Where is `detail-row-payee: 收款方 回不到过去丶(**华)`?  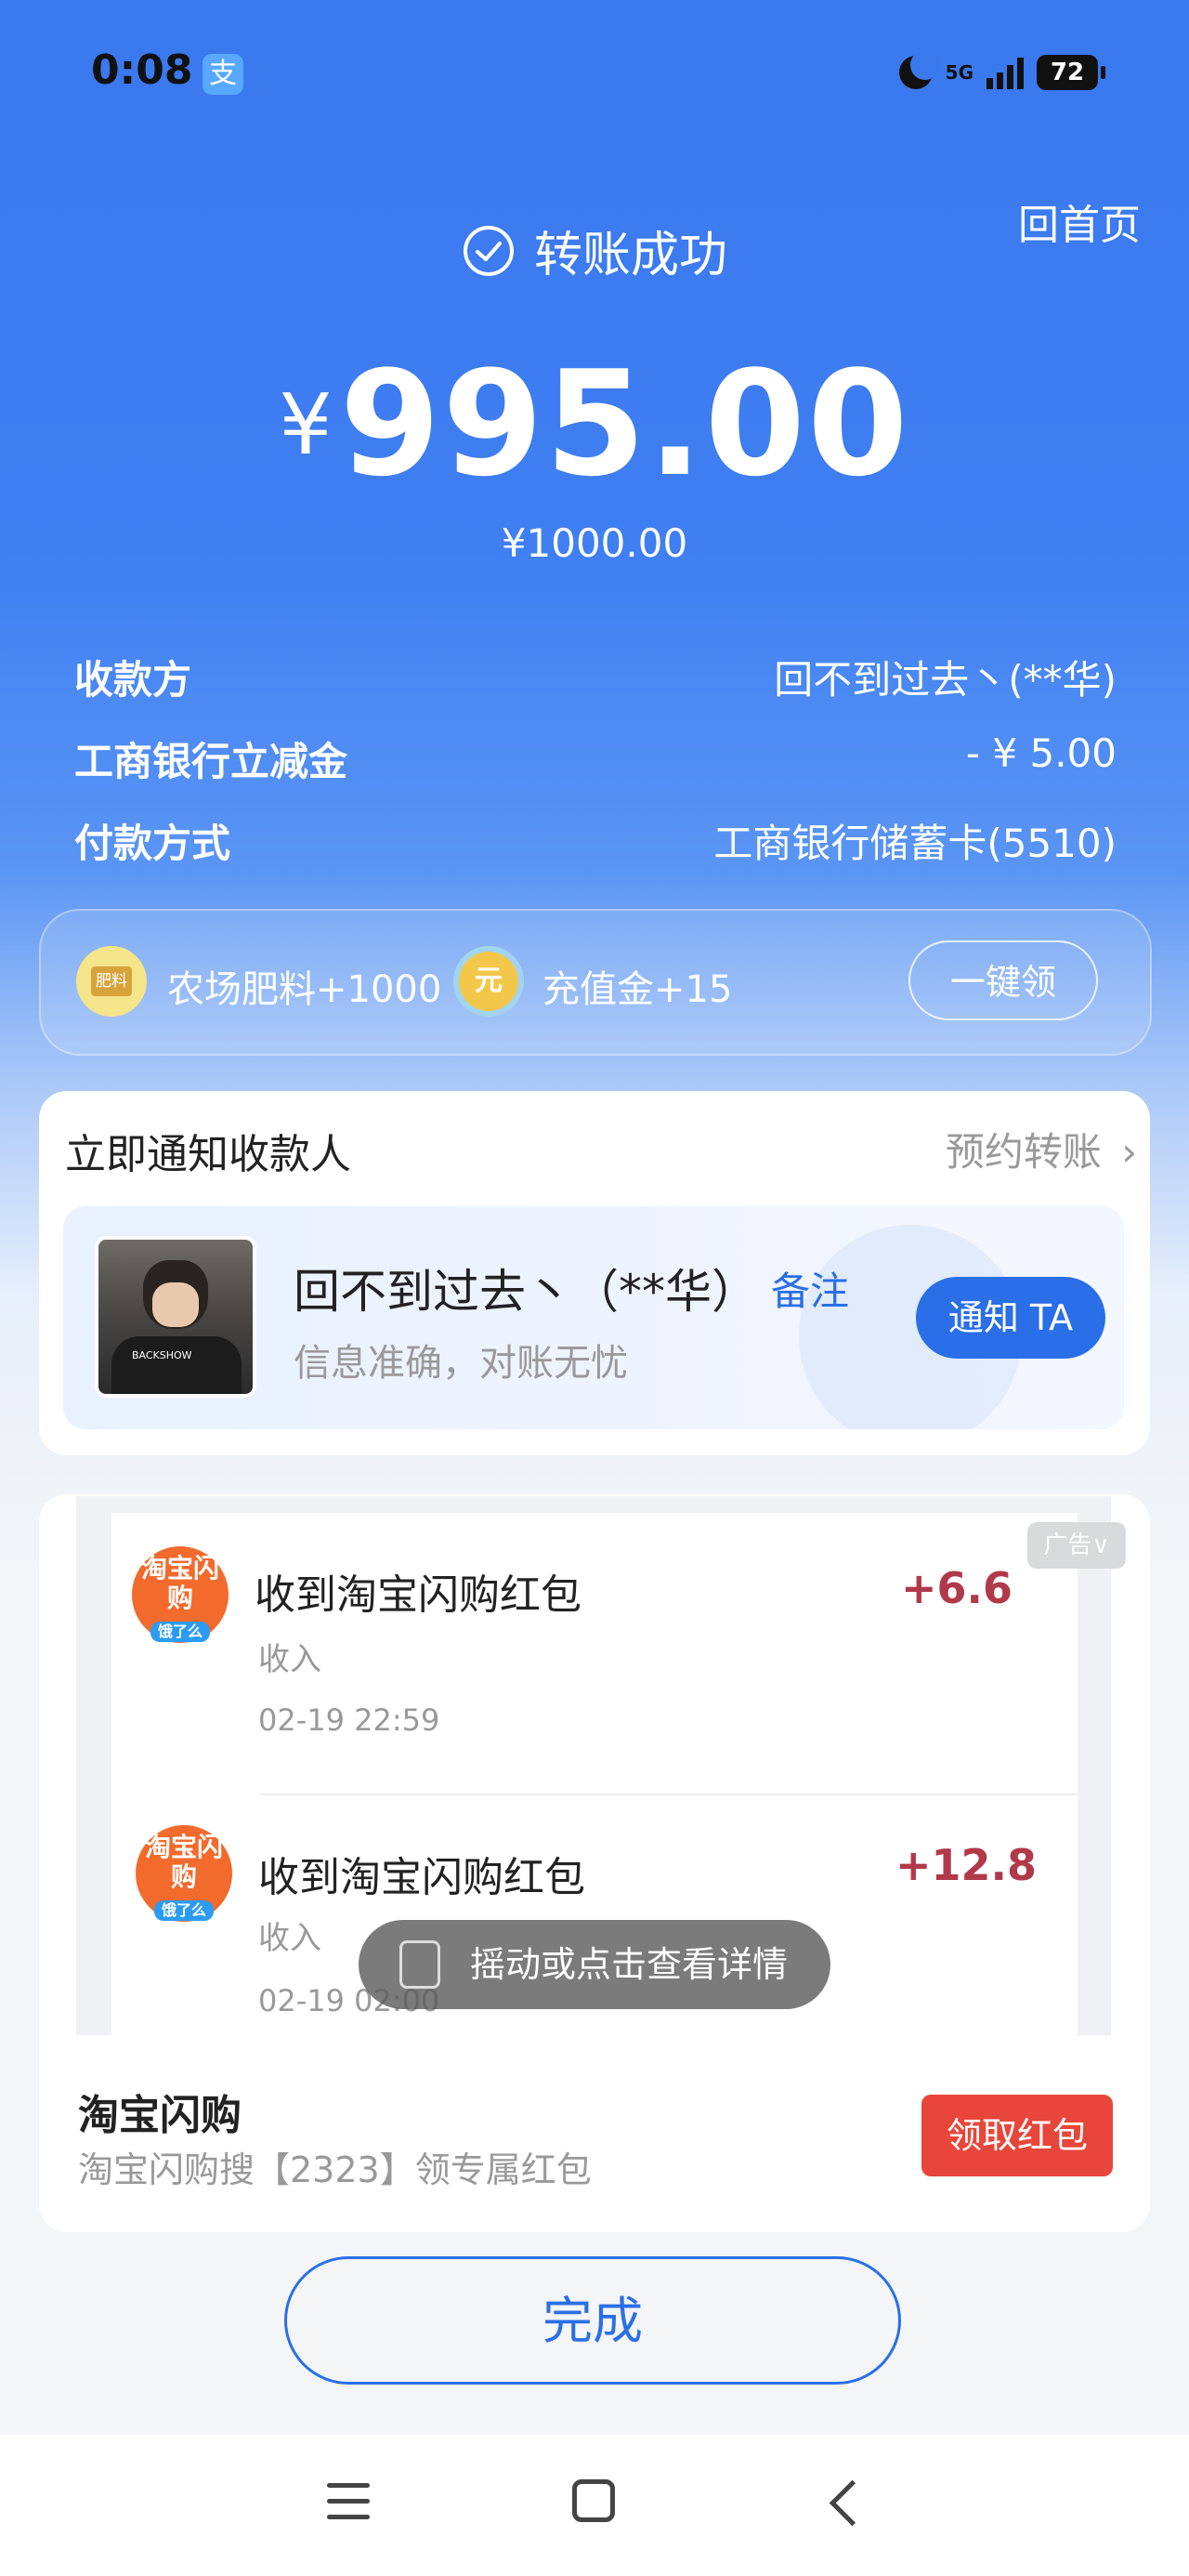
detail-row-payee: 收款方 回不到过去丶(**华) is located at coordinates (595, 677).